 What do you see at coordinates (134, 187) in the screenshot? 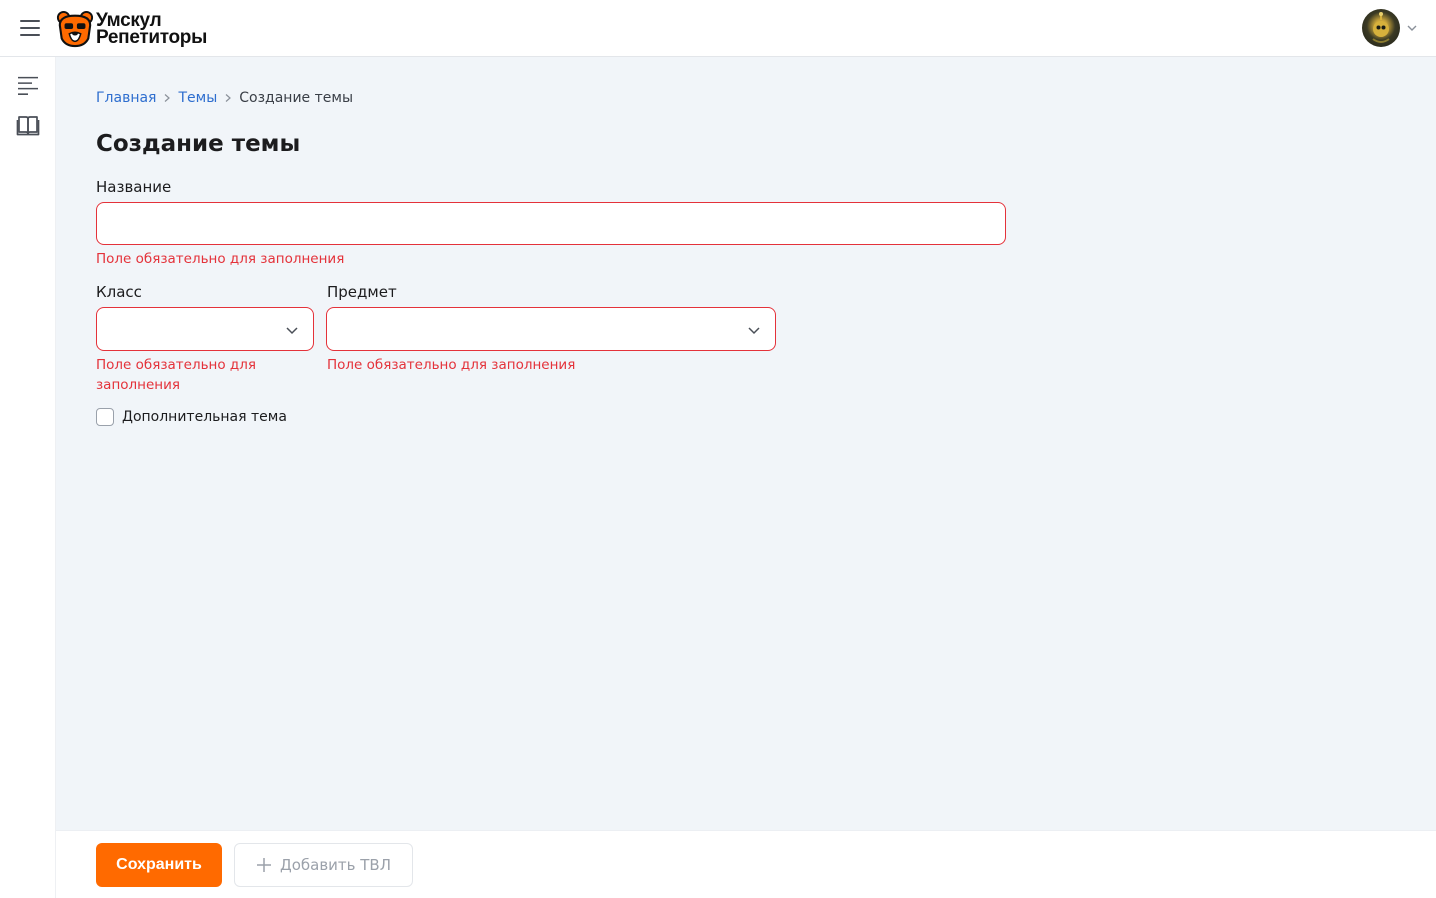
I see `name-label: Название` at bounding box center [134, 187].